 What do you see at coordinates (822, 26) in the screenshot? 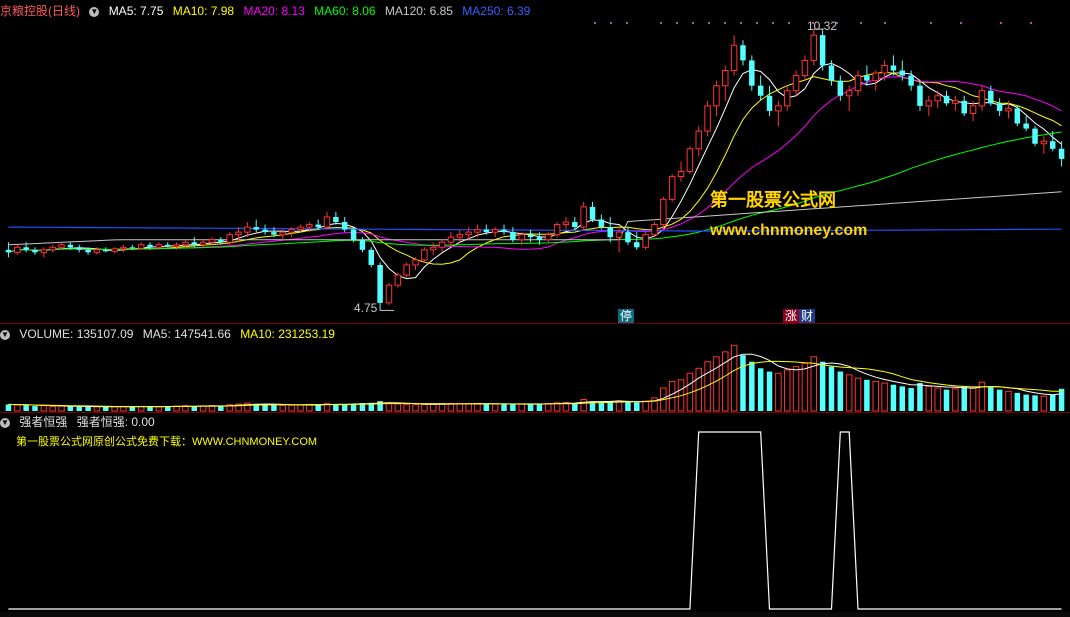
I see `high-price-label: 10.32` at bounding box center [822, 26].